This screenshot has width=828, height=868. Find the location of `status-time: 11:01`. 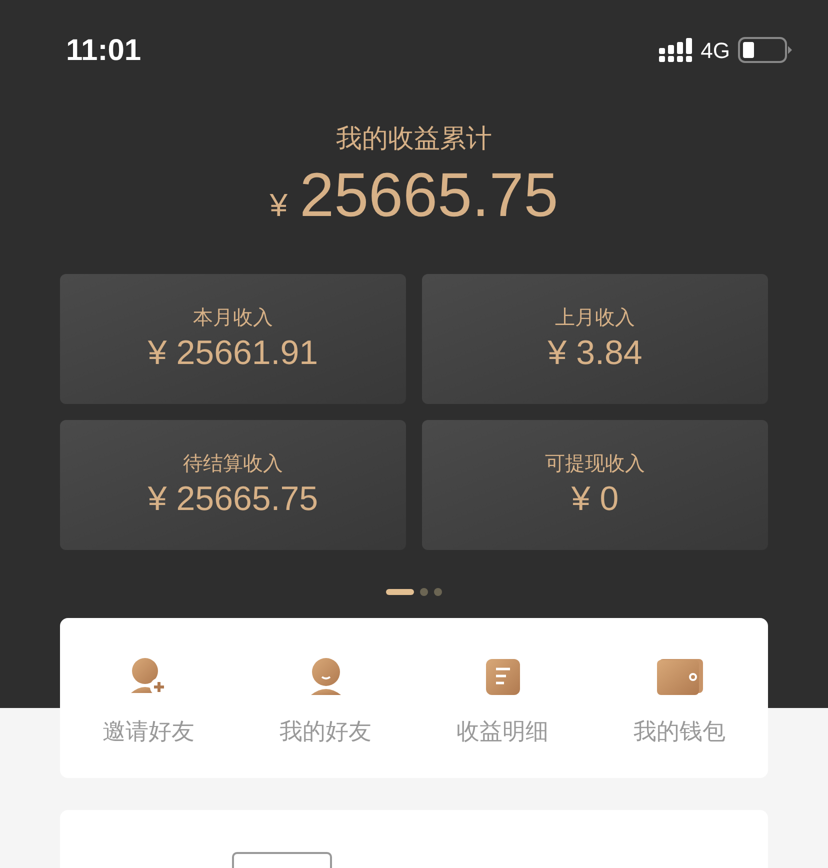

status-time: 11:01 is located at coordinates (104, 50).